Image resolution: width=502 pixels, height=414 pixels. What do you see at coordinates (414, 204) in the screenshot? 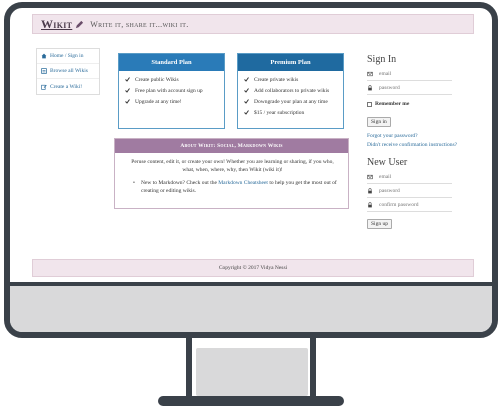
I see `sign-up-confirm-input` at bounding box center [414, 204].